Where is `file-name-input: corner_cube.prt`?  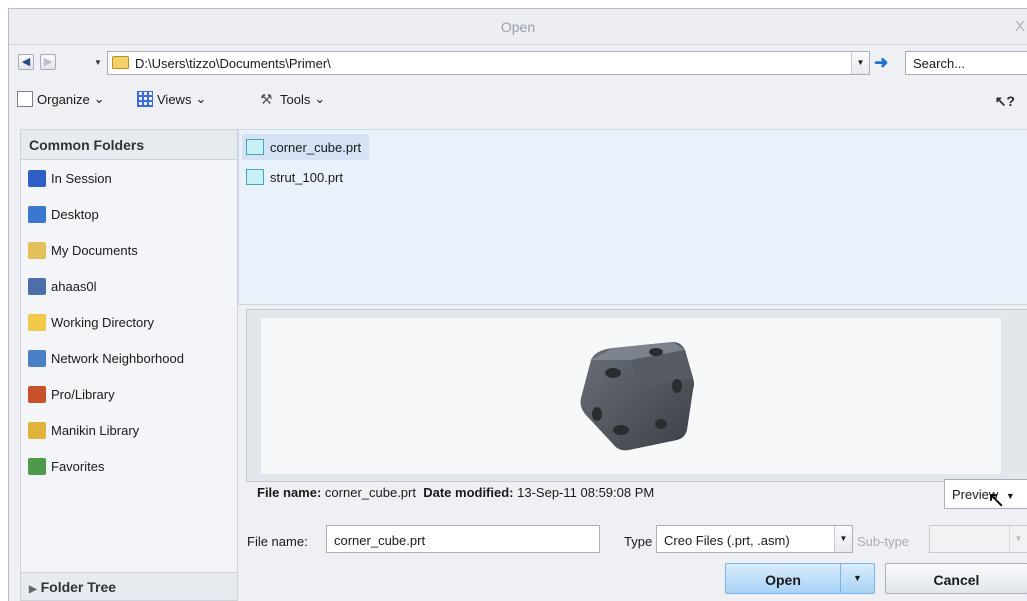
file-name-input: corner_cube.prt is located at coordinates (463, 539).